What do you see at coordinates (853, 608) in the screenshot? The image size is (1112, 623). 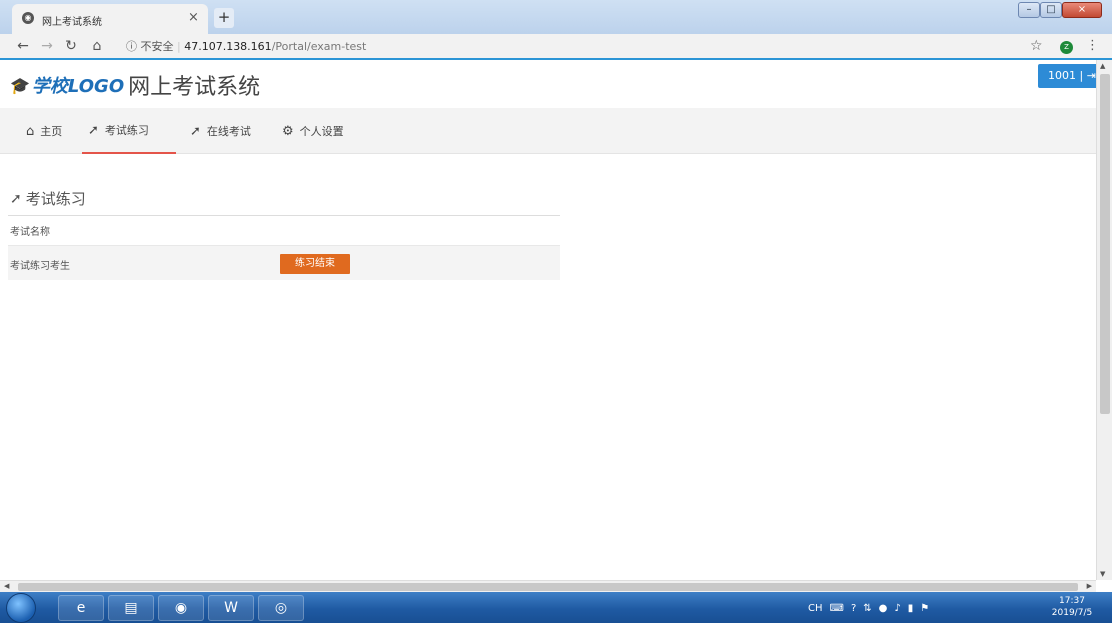 I see `help-icon: ?` at bounding box center [853, 608].